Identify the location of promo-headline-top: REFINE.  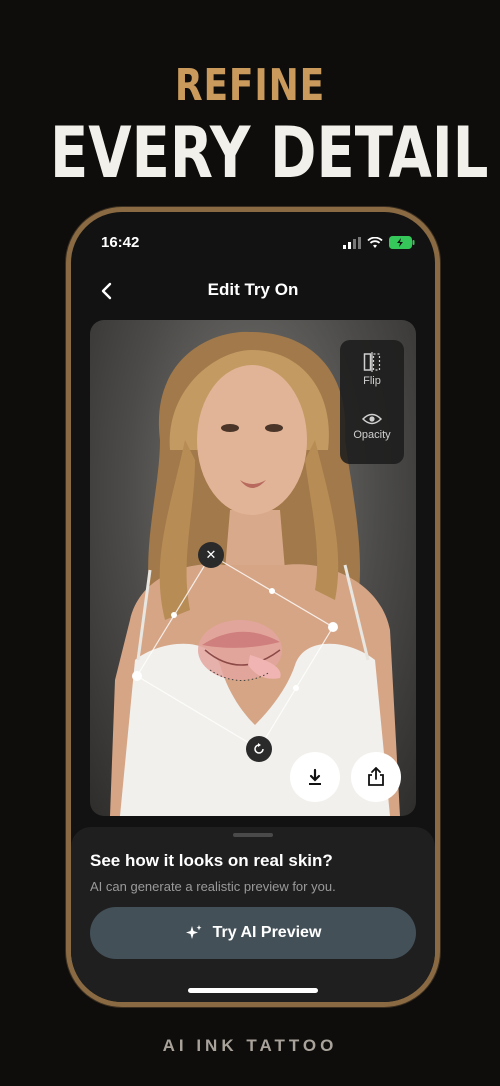
(250, 85).